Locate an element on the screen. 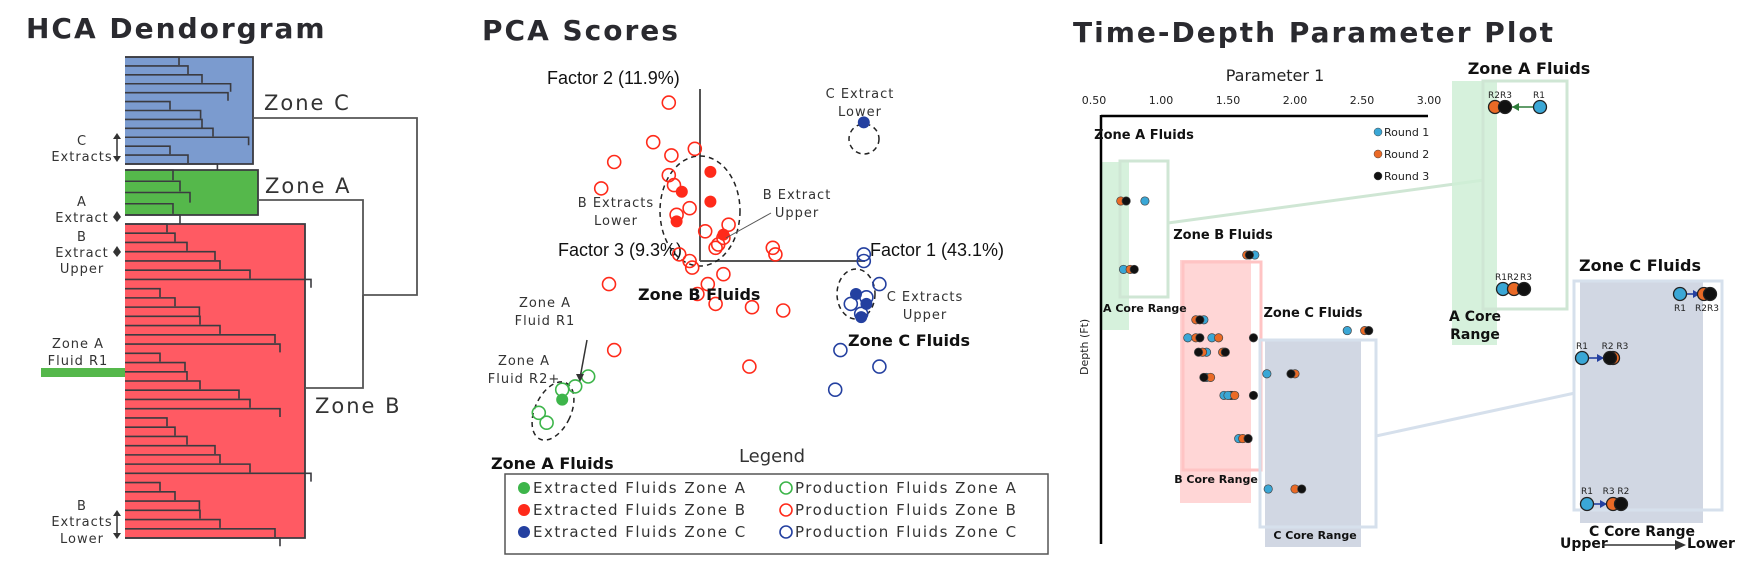 The width and height of the screenshot is (1751, 585). double-arrow-icon is located at coordinates (117, 147).